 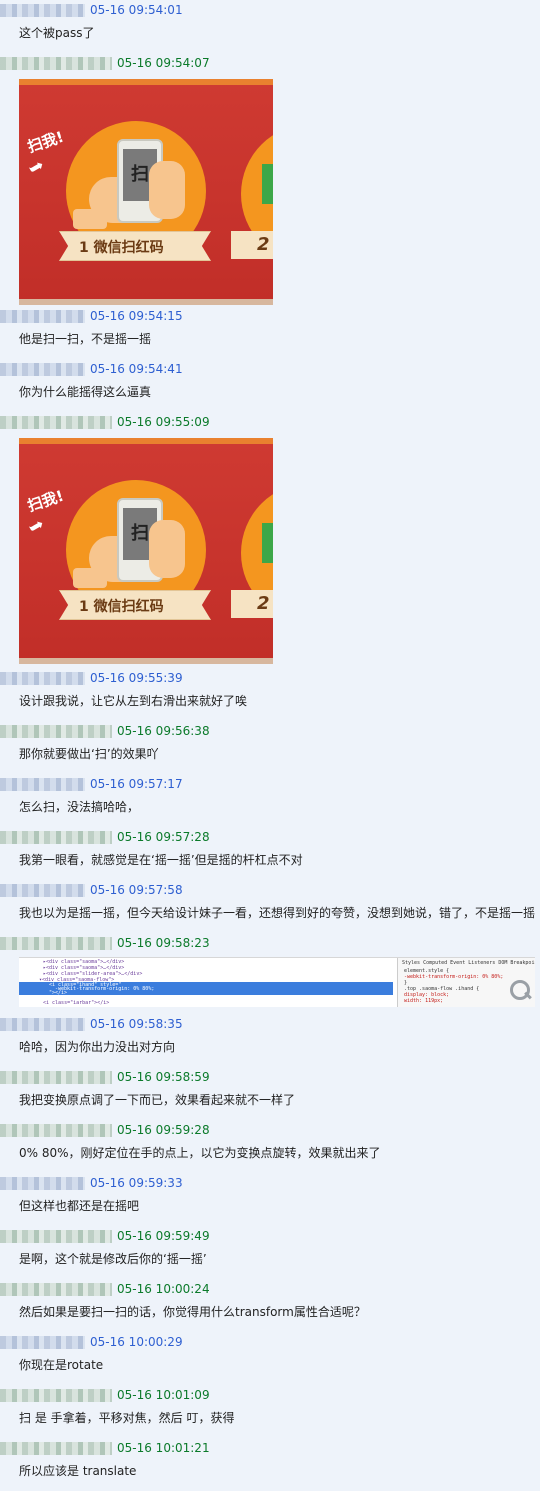 What do you see at coordinates (157, 1100) in the screenshot?
I see `message-text: 我把变换原点调了一下而已，效果看起来就不一样了` at bounding box center [157, 1100].